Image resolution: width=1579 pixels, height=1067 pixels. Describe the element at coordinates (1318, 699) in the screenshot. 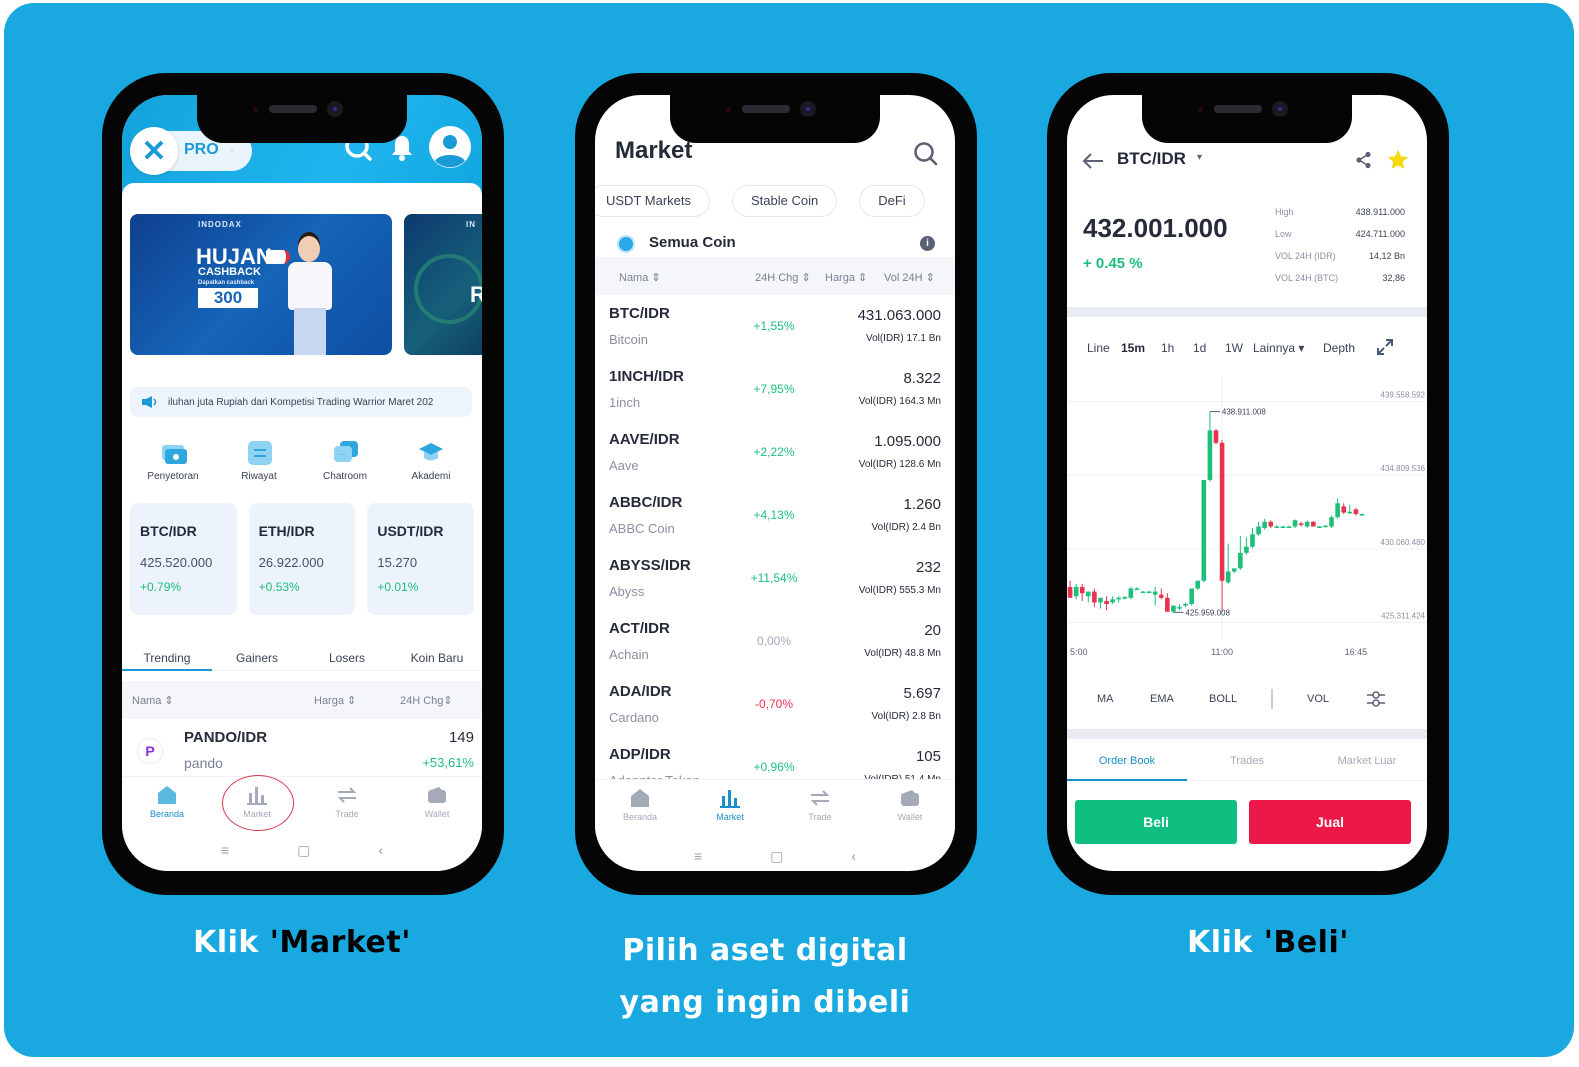

I see `indicator-vol: VOL` at that location.